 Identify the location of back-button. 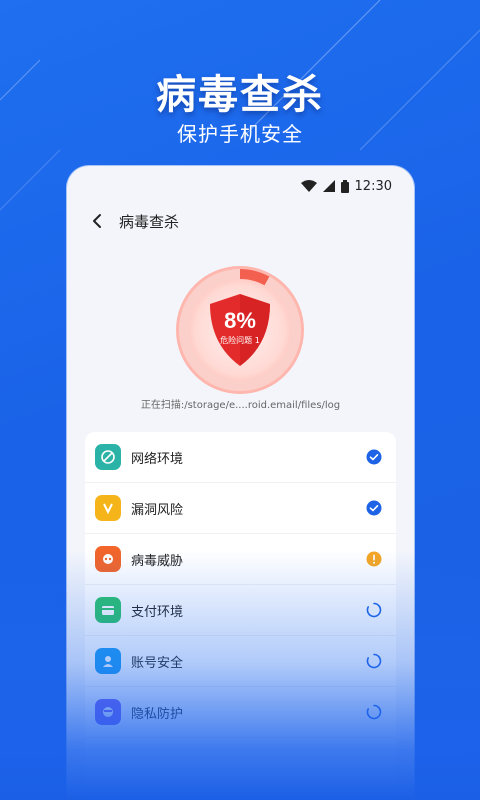
(100, 221).